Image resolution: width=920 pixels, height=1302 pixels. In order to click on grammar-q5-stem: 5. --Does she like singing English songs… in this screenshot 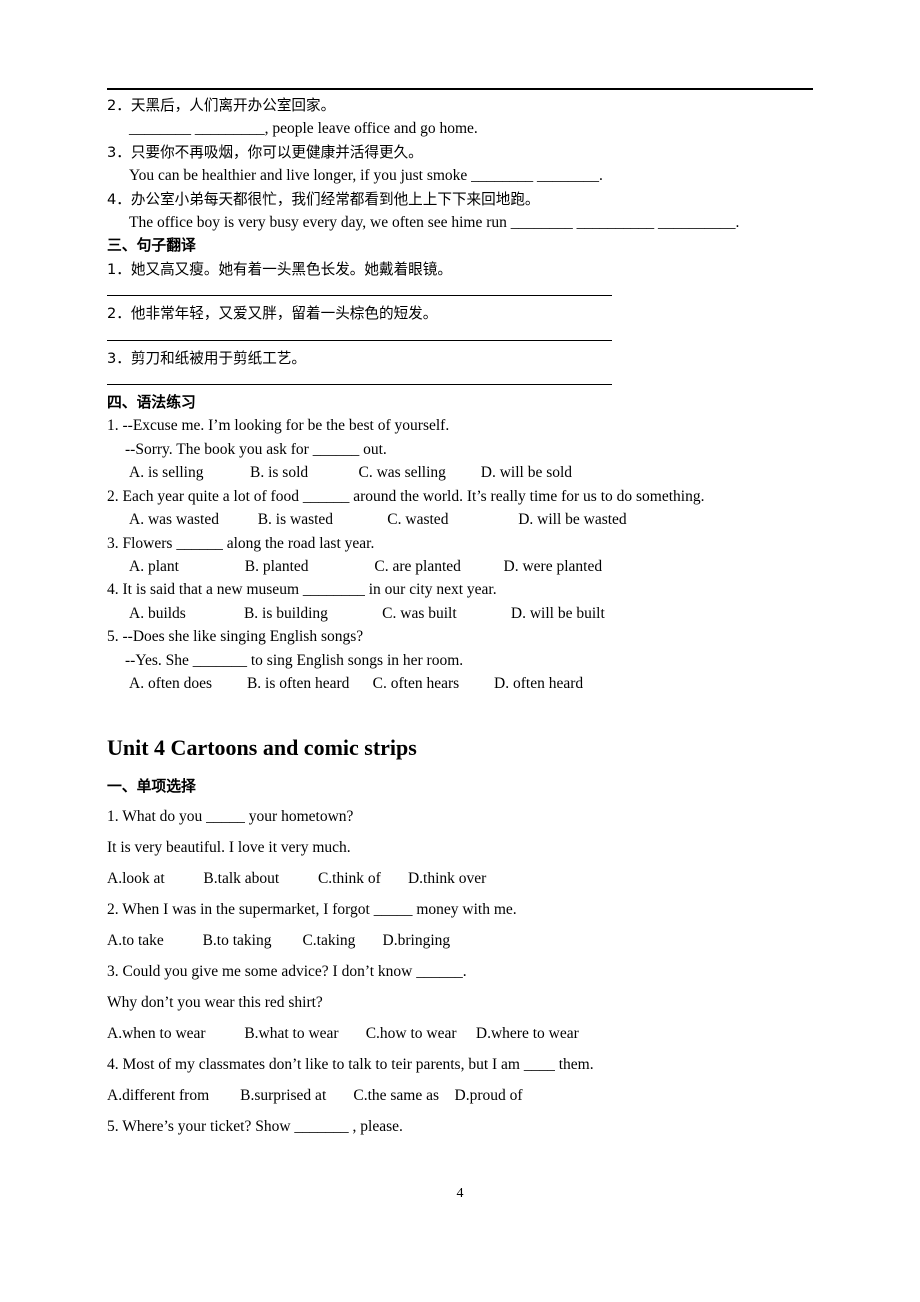, I will do `click(235, 637)`.